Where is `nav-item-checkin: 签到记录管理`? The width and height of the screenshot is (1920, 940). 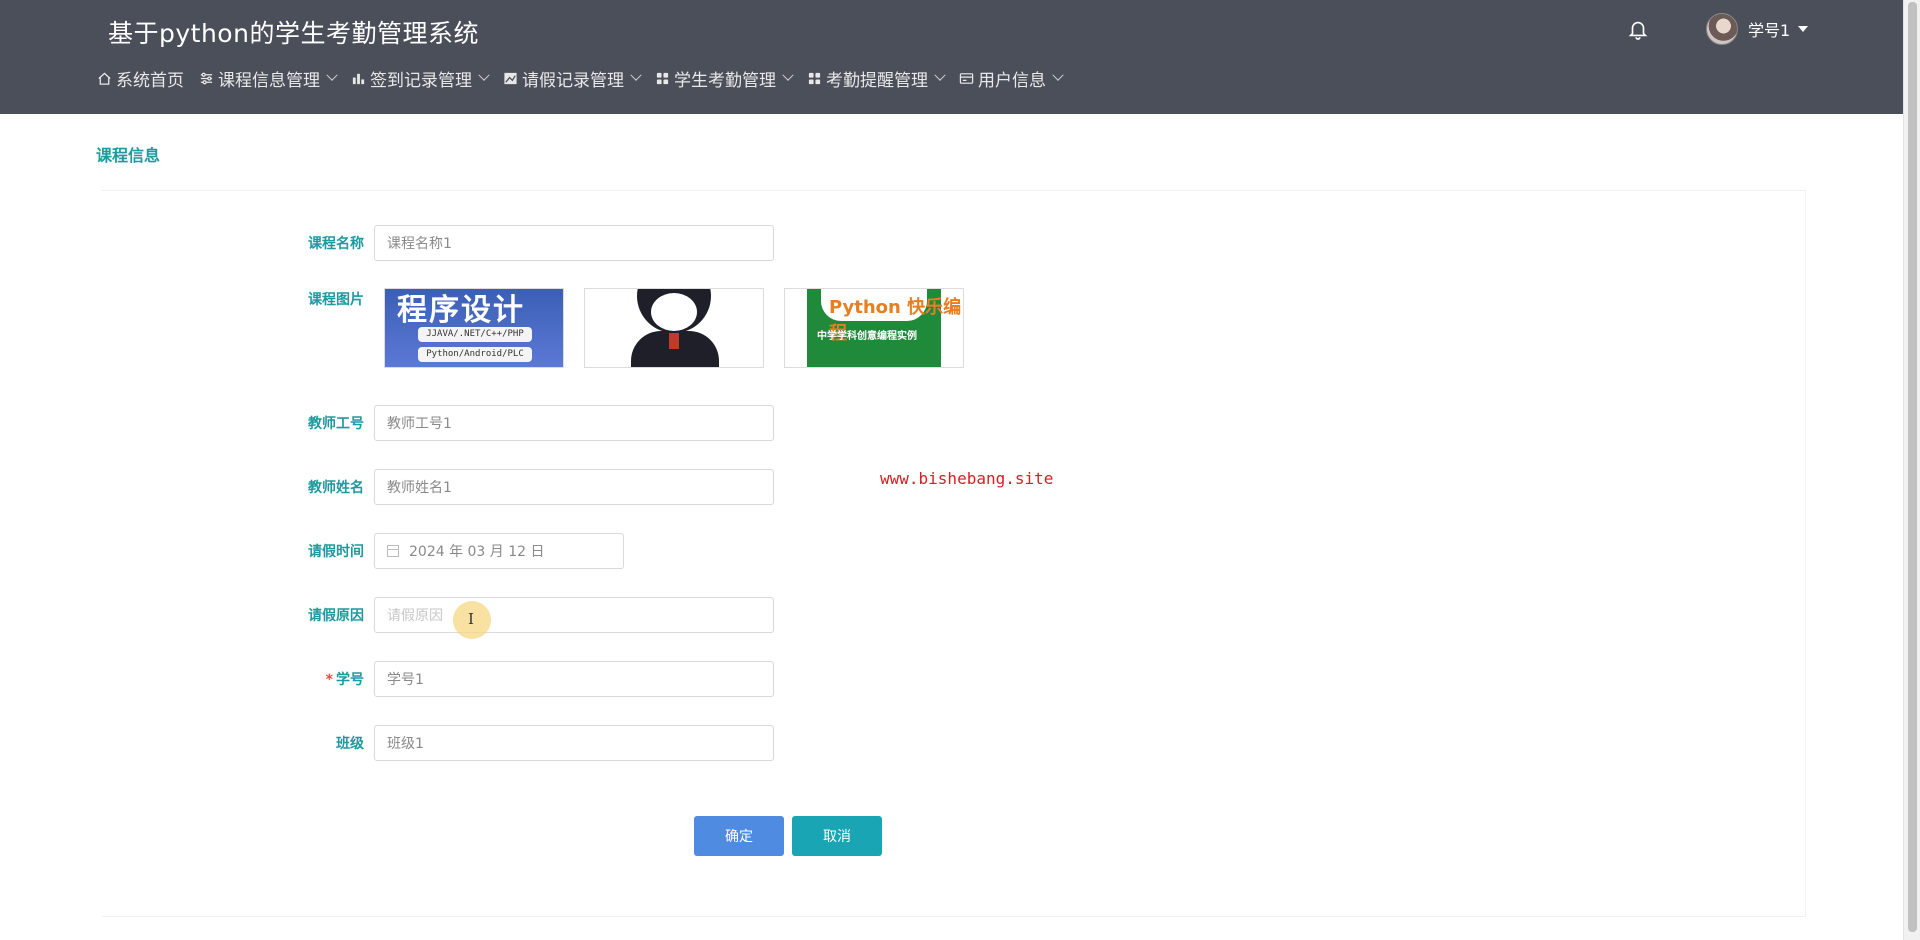 nav-item-checkin: 签到记录管理 is located at coordinates (420, 78).